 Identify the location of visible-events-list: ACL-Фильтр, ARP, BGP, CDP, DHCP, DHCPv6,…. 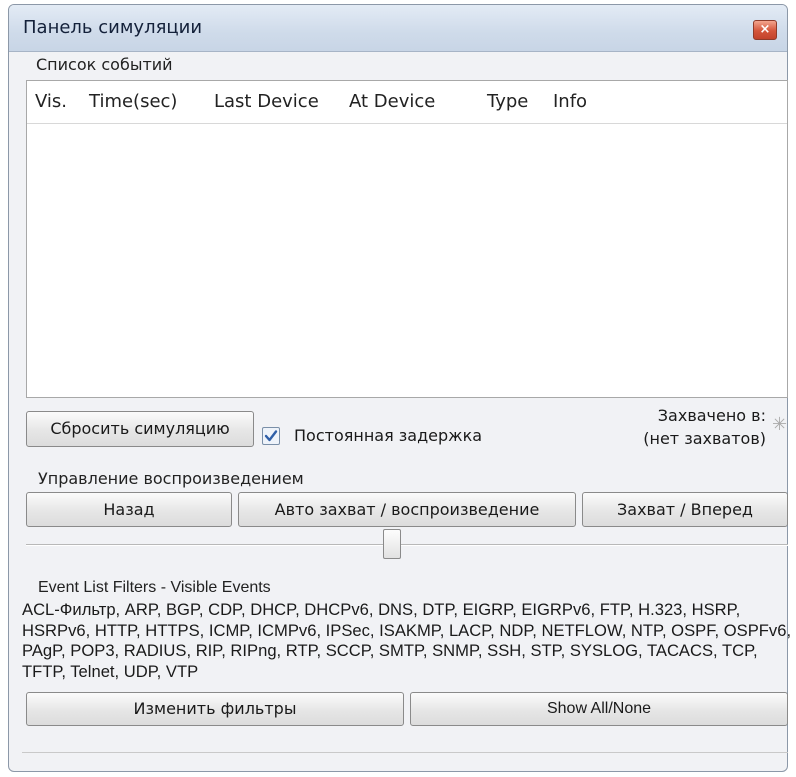
(407, 640).